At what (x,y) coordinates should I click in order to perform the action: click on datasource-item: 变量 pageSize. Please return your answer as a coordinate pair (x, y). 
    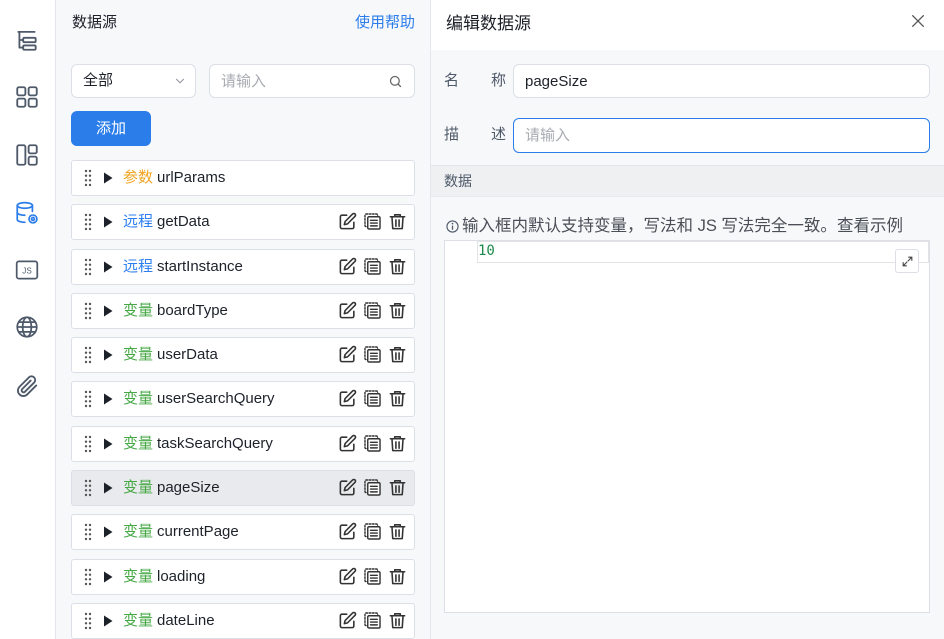
    Looking at the image, I should click on (243, 488).